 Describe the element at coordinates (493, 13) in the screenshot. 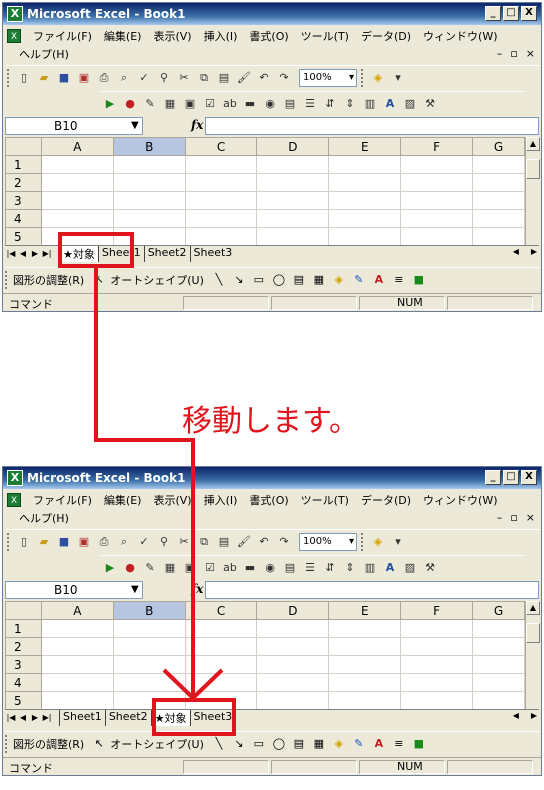

I see `minimize-button: _` at that location.